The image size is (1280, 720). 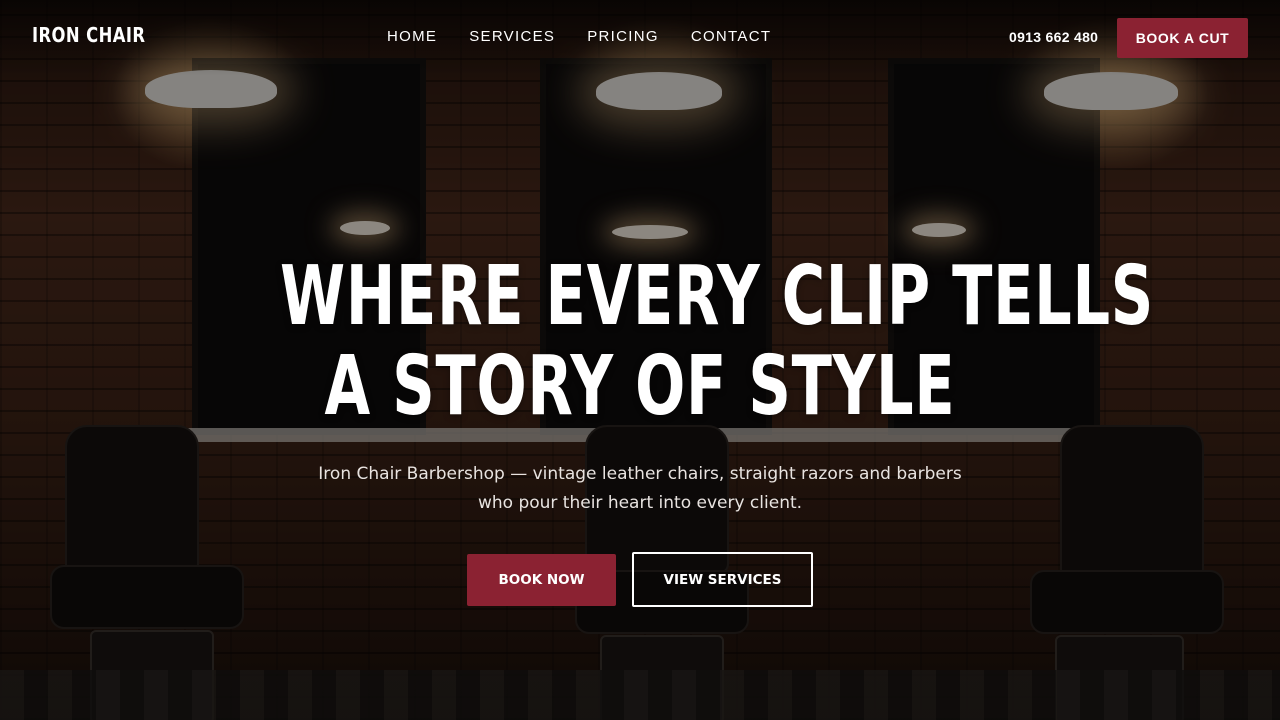 I want to click on hero-headline-line-1: WHERE EVERY CLIP TELLS, so click(x=717, y=296).